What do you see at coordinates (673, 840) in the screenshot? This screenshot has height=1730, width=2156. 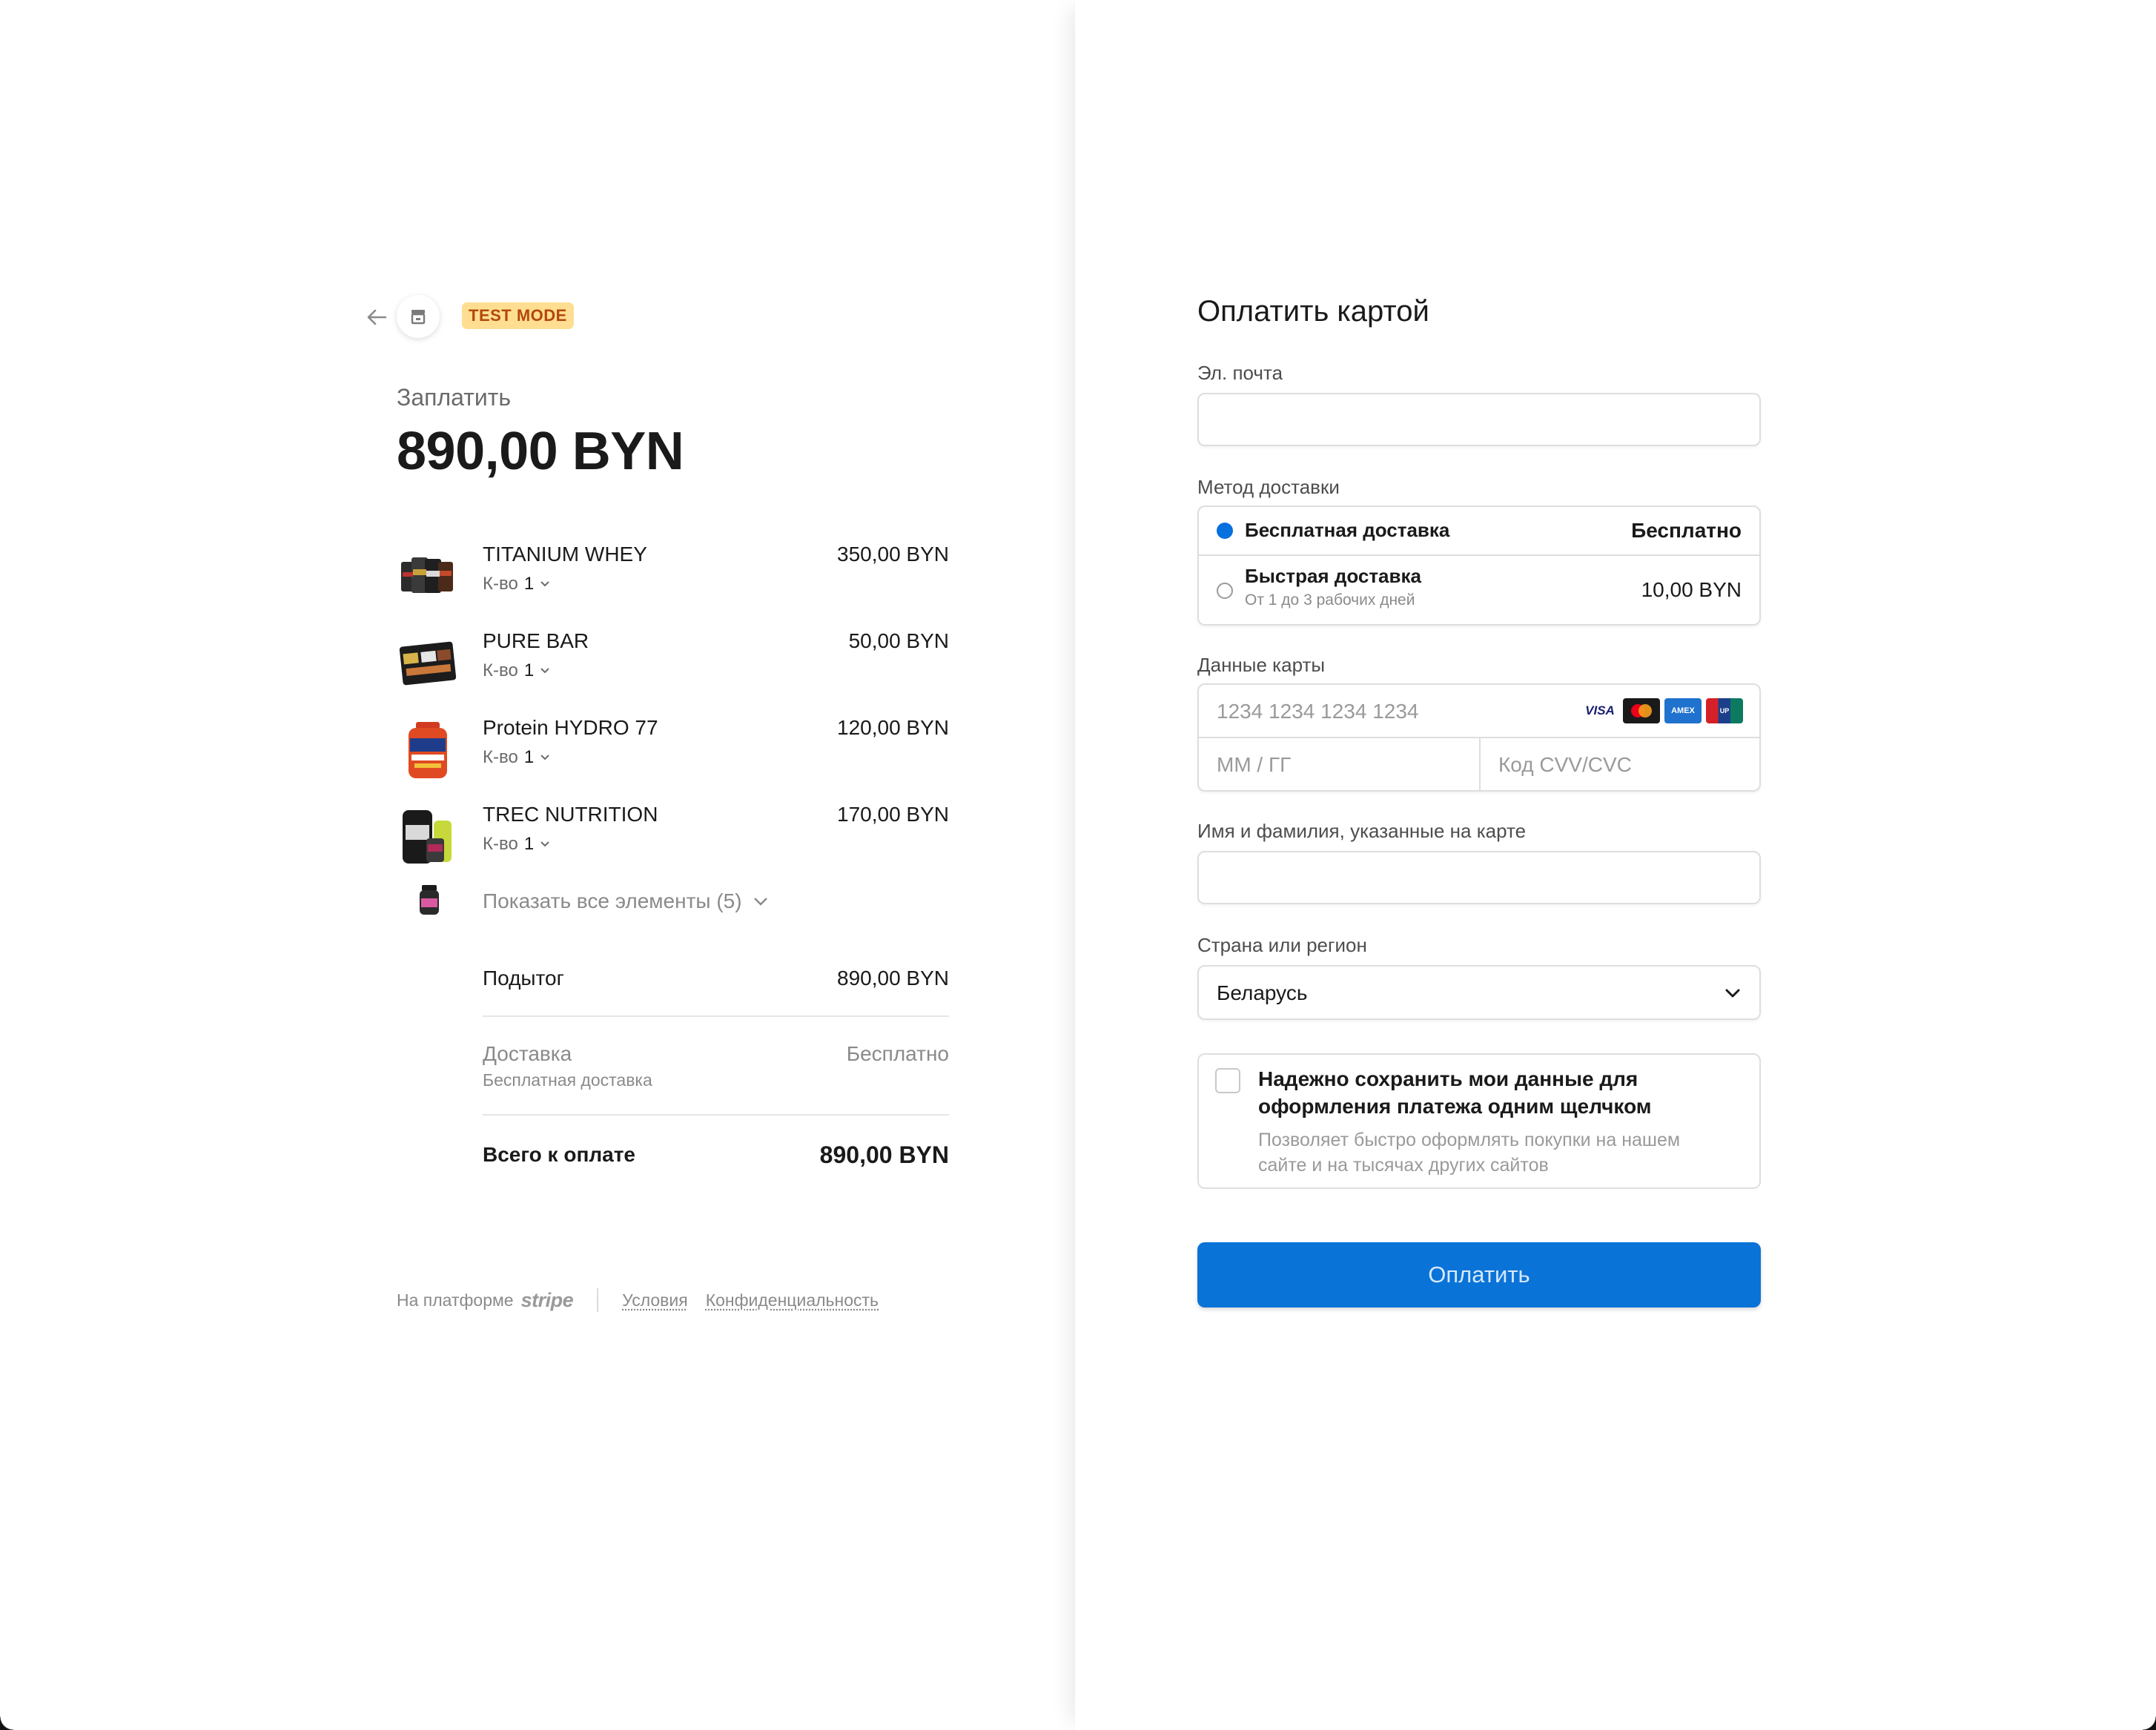 I see `list-item: TREC NUTRITION 170,00 BYN К-во 1` at bounding box center [673, 840].